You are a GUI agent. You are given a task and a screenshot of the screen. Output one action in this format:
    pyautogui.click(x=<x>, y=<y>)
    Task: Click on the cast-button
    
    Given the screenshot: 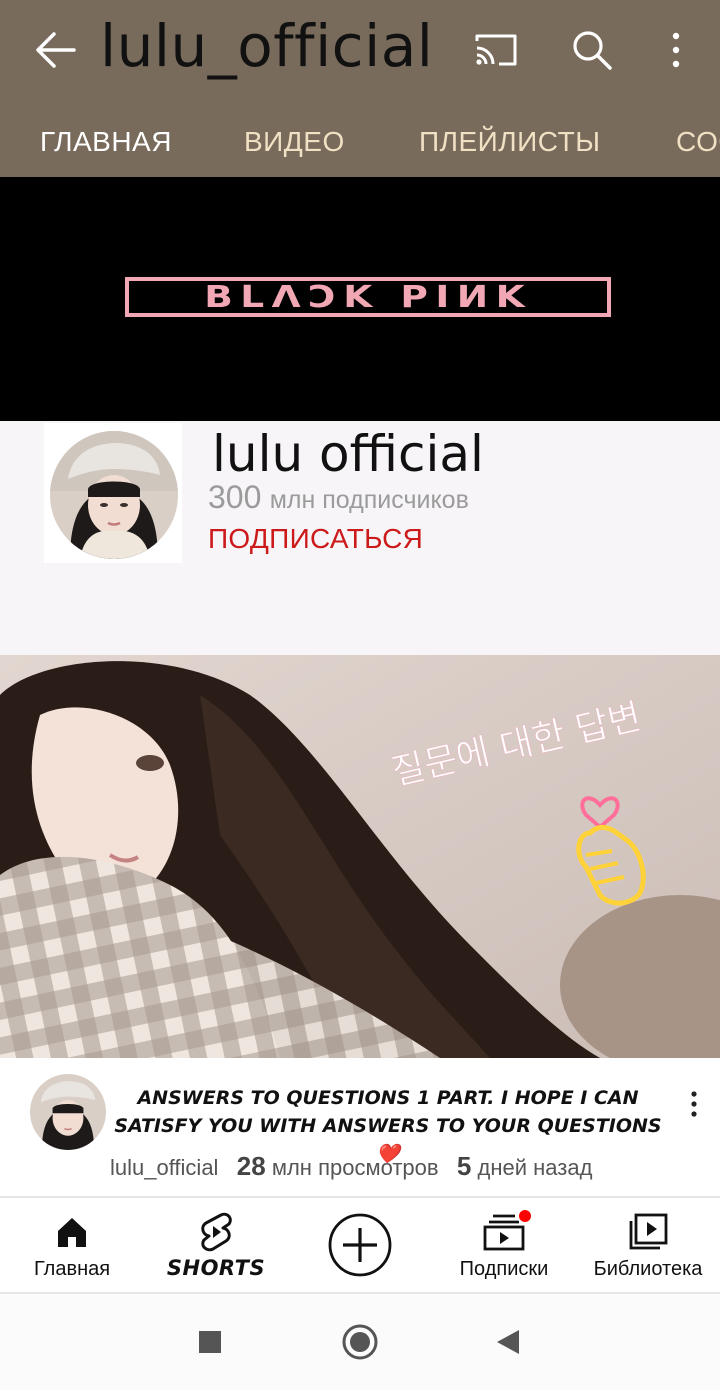 What is the action you would take?
    pyautogui.click(x=496, y=50)
    